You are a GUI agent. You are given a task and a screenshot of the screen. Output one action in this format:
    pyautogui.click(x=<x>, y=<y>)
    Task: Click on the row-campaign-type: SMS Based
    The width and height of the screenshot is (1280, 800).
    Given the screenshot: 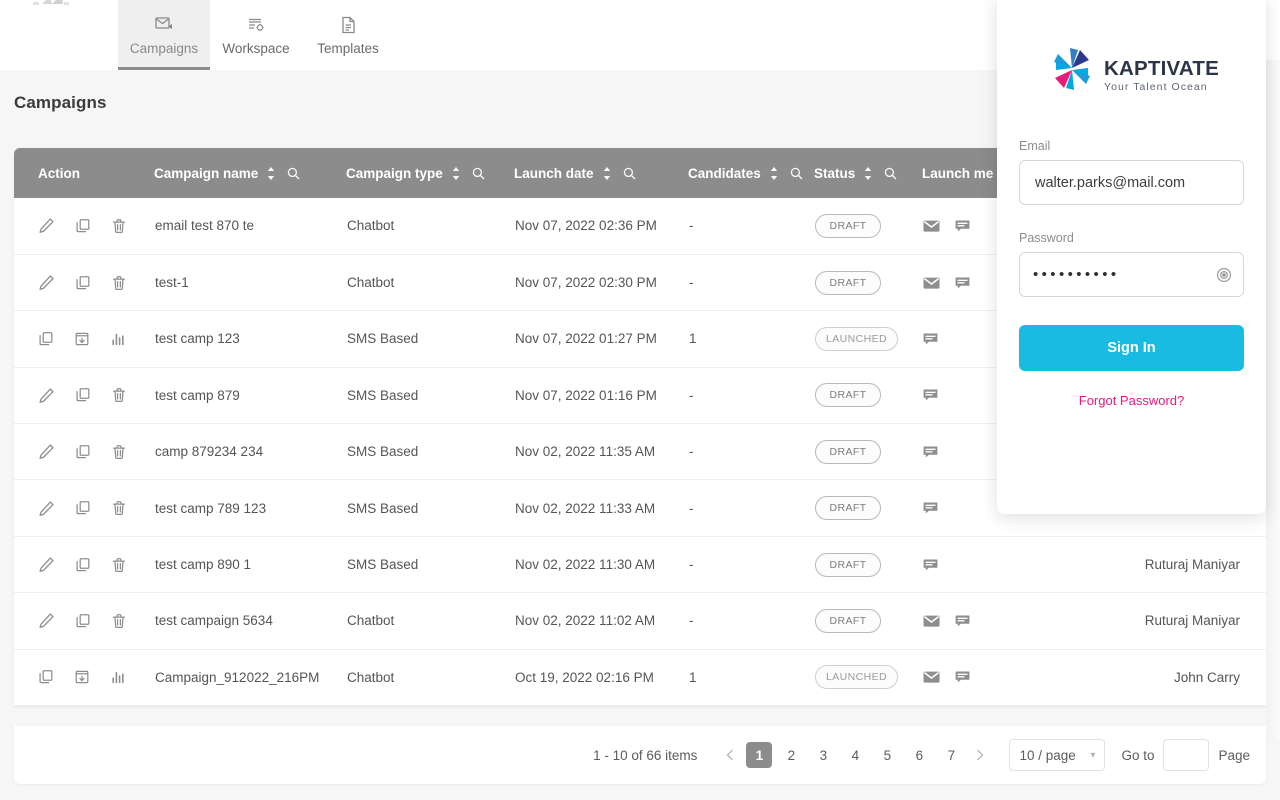 What is the action you would take?
    pyautogui.click(x=430, y=452)
    